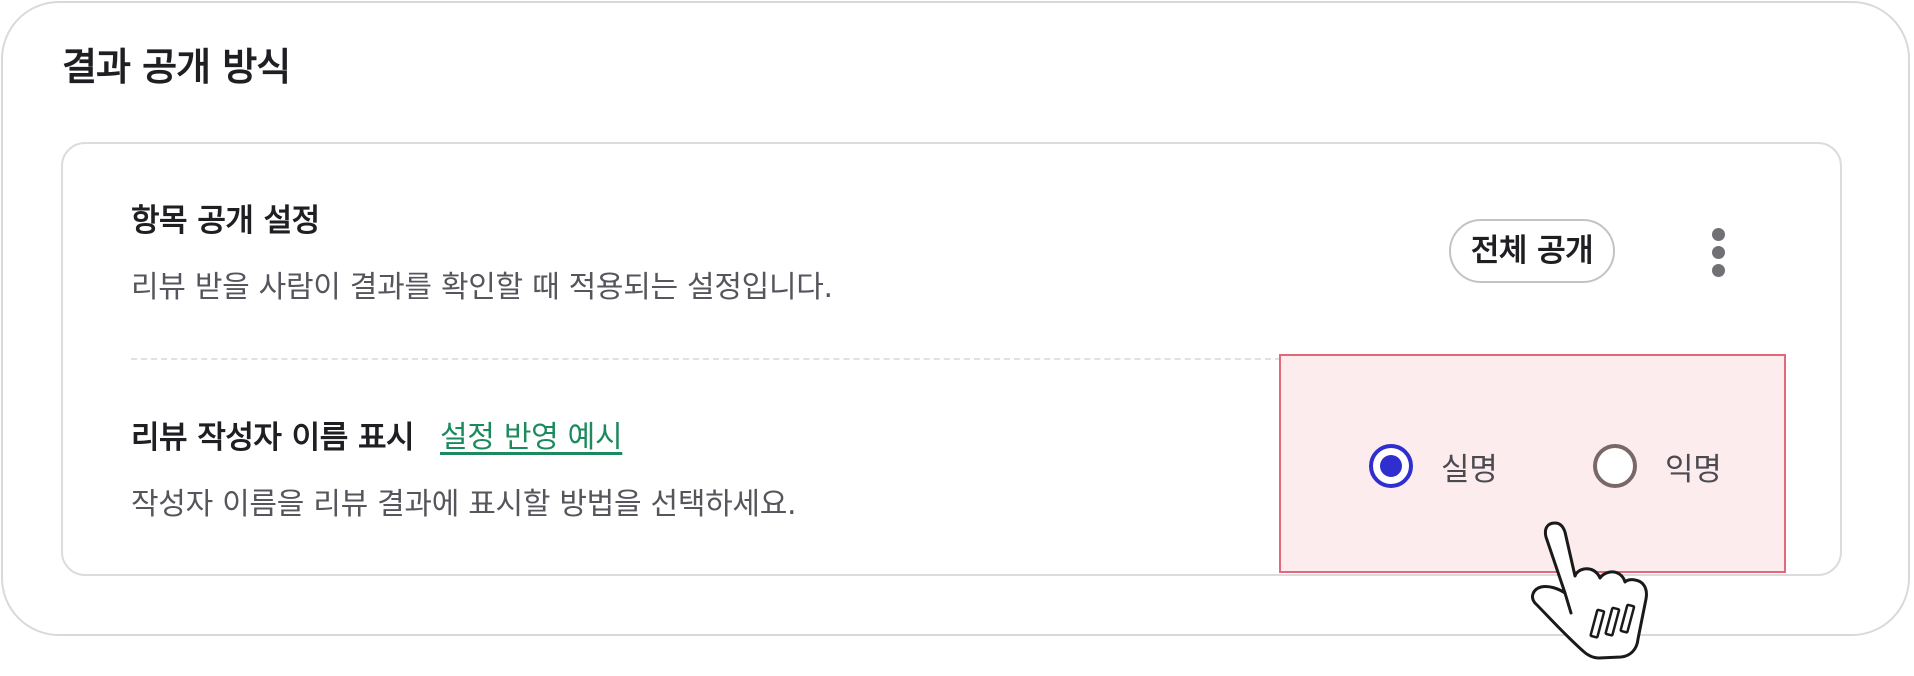  I want to click on visibility-scope-button: 전체 공개, so click(1532, 251).